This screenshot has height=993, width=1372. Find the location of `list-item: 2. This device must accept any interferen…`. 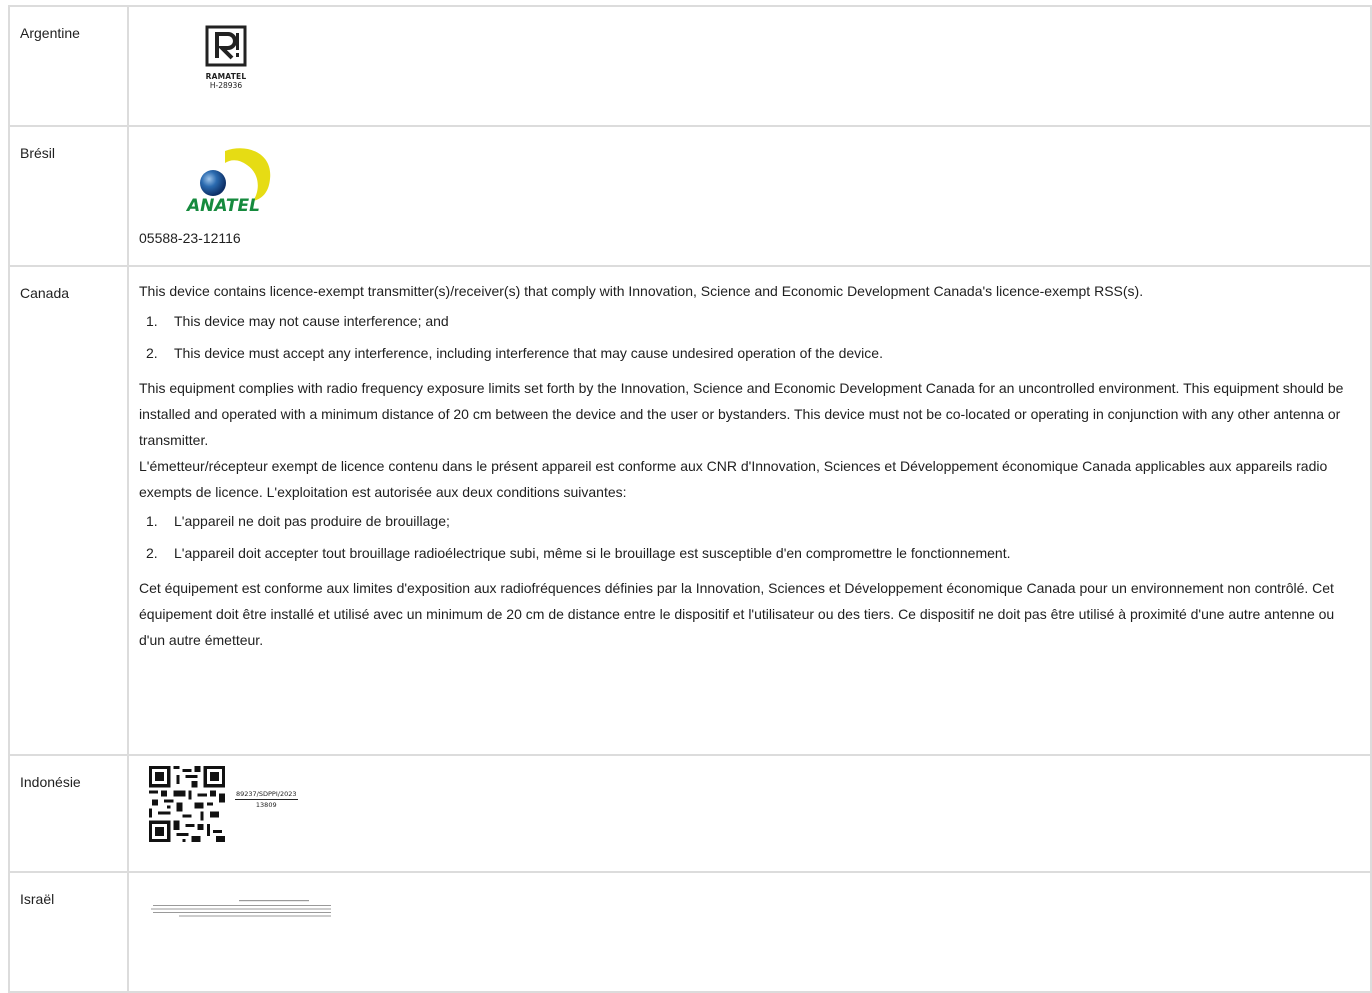

list-item: 2. This device must accept any interferen… is located at coordinates (514, 353).